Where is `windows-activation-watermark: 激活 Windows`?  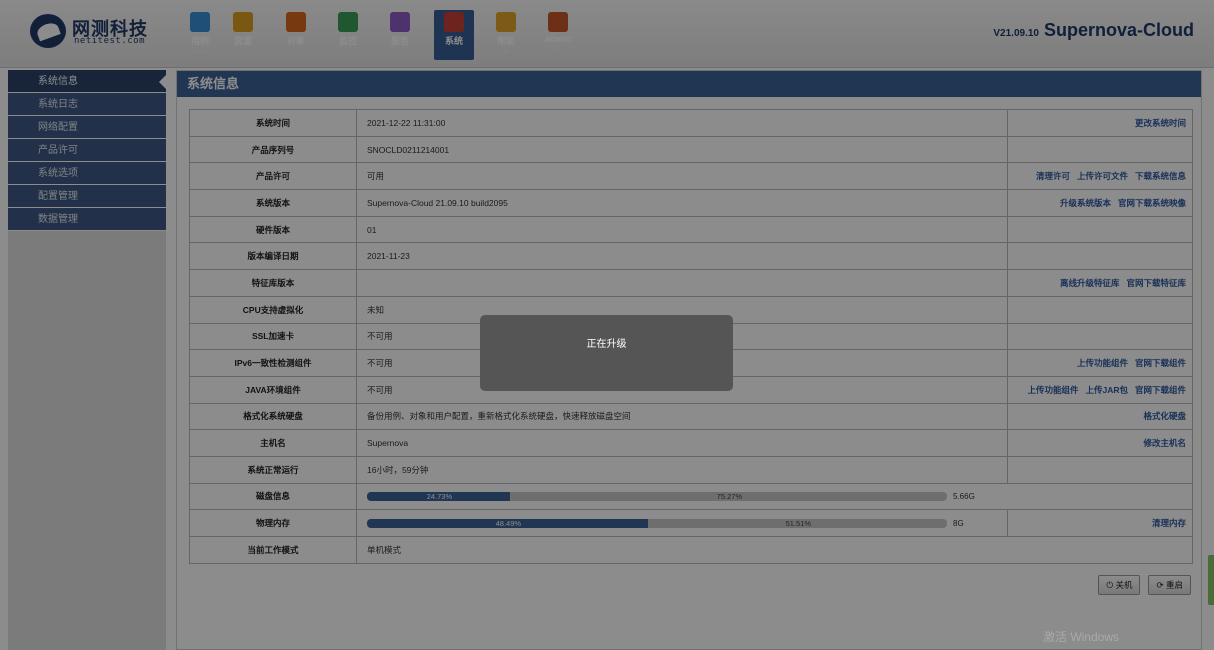 windows-activation-watermark: 激活 Windows is located at coordinates (1080, 637).